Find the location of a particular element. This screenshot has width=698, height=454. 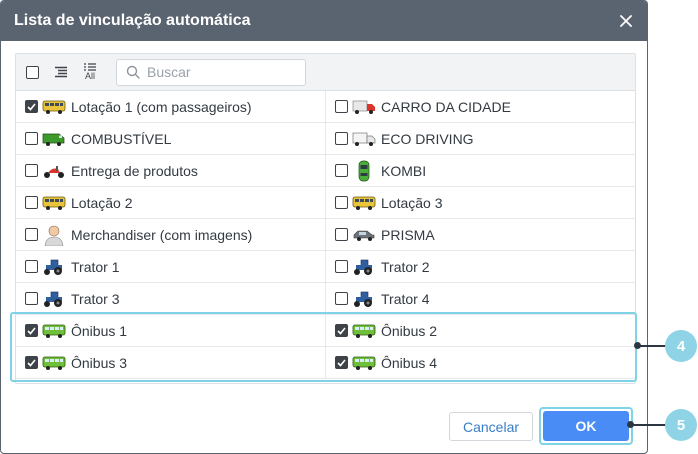

unit-list-item: COMBUSTÍVEL is located at coordinates (171, 139).